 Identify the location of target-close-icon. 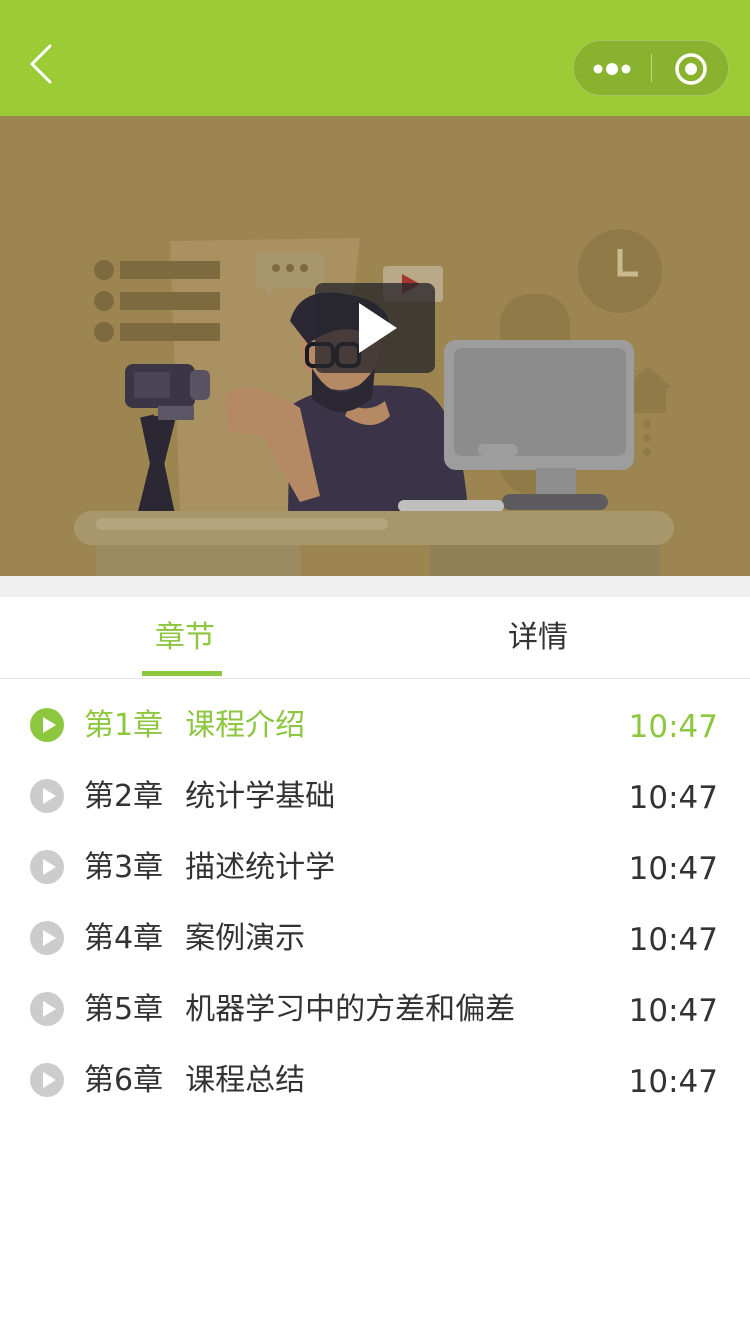
(691, 69).